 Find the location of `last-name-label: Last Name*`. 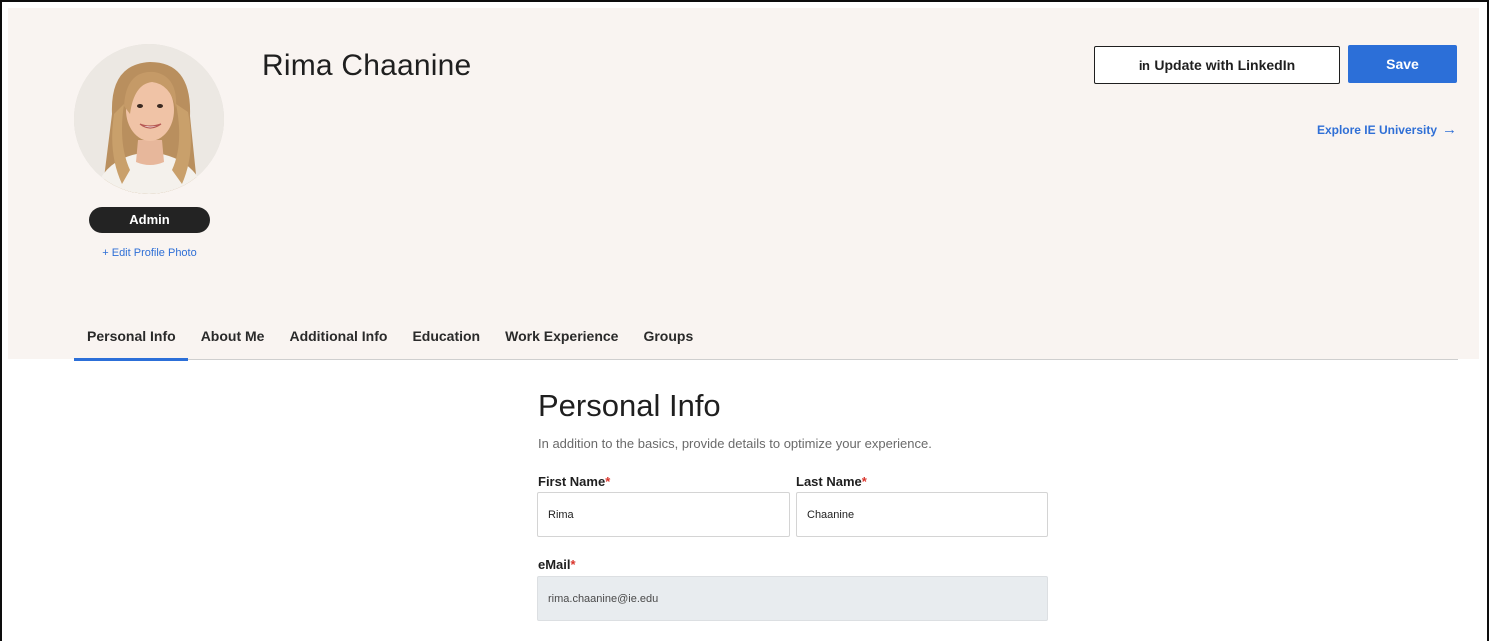

last-name-label: Last Name* is located at coordinates (831, 481).